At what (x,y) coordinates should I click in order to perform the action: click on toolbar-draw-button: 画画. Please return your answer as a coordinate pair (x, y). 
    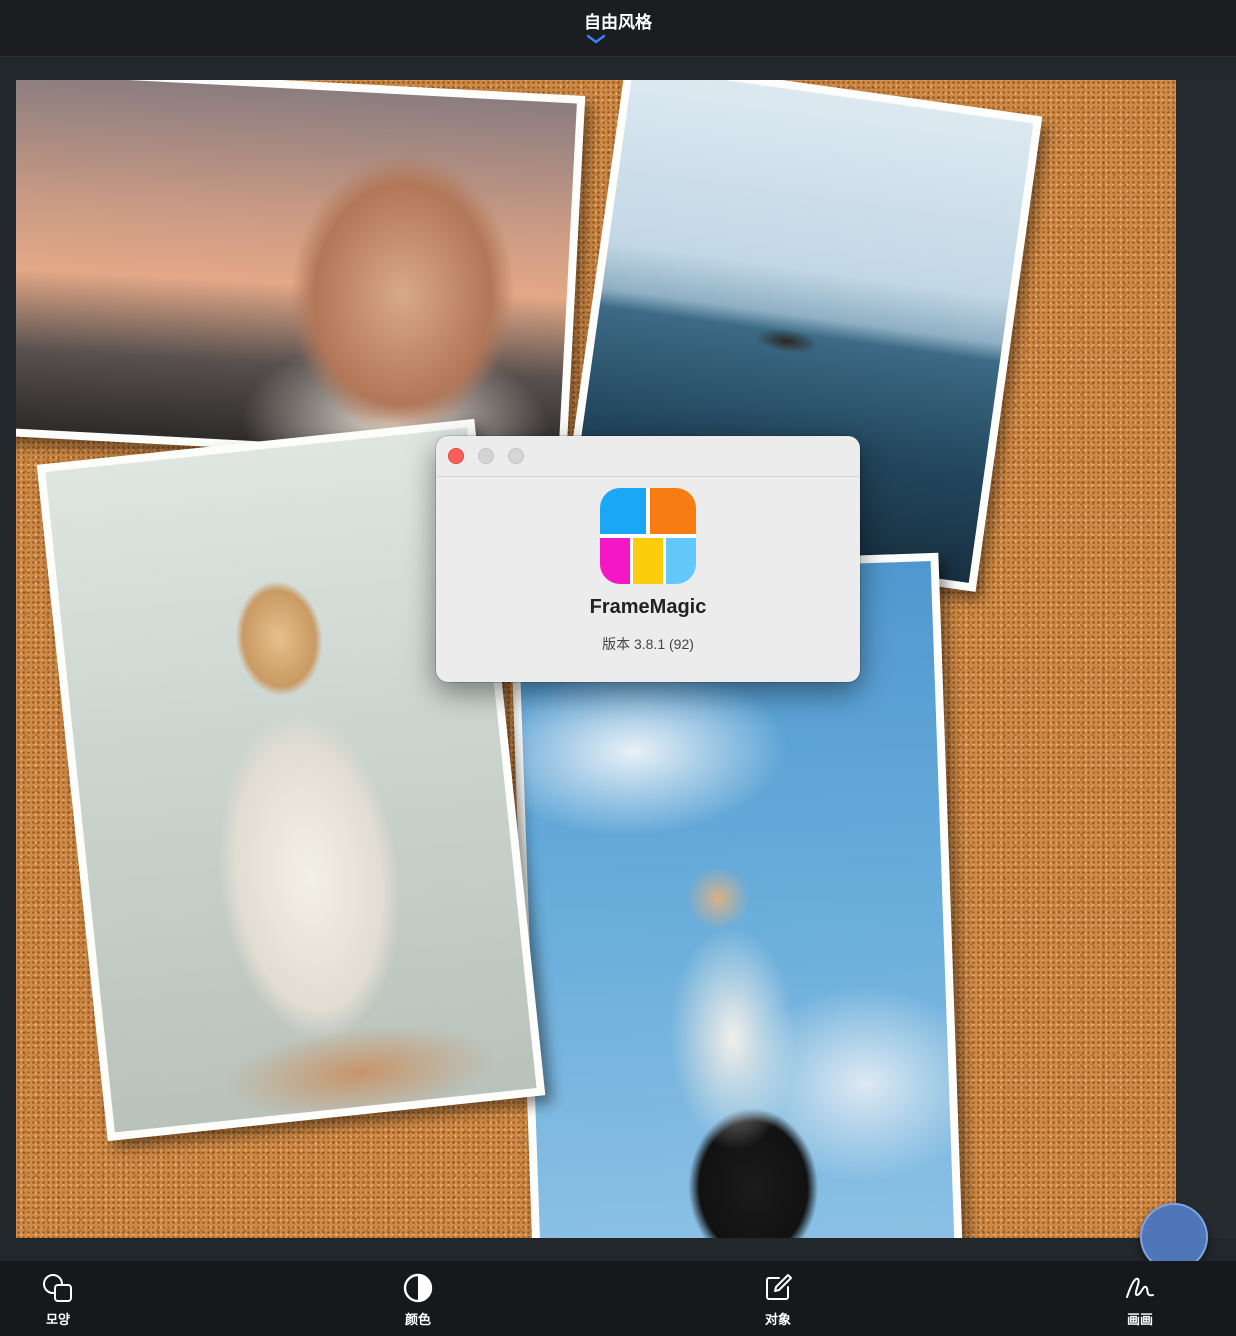
    Looking at the image, I should click on (1140, 1299).